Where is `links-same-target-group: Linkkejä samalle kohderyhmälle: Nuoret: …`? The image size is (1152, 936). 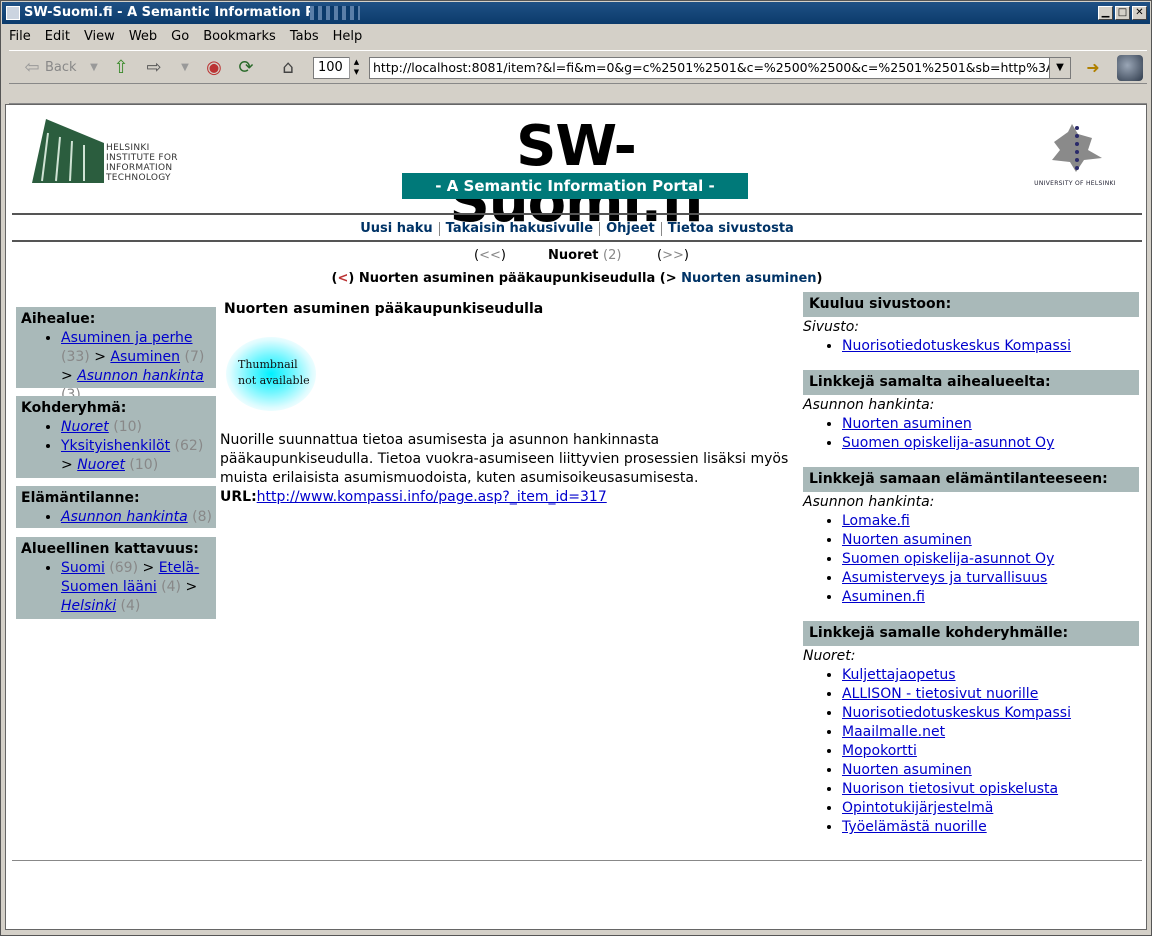
links-same-target-group: Linkkejä samalle kohderyhmälle: Nuoret: … is located at coordinates (971, 729).